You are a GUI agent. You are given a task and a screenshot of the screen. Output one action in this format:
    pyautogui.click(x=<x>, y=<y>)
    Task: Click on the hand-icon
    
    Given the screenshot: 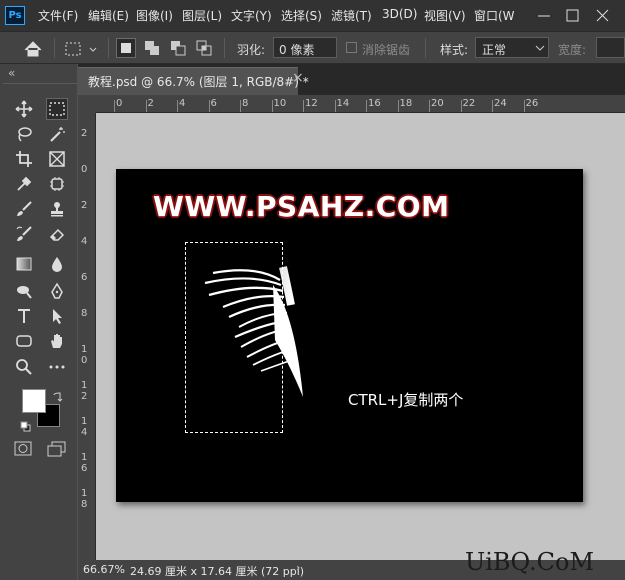 What is the action you would take?
    pyautogui.click(x=57, y=341)
    